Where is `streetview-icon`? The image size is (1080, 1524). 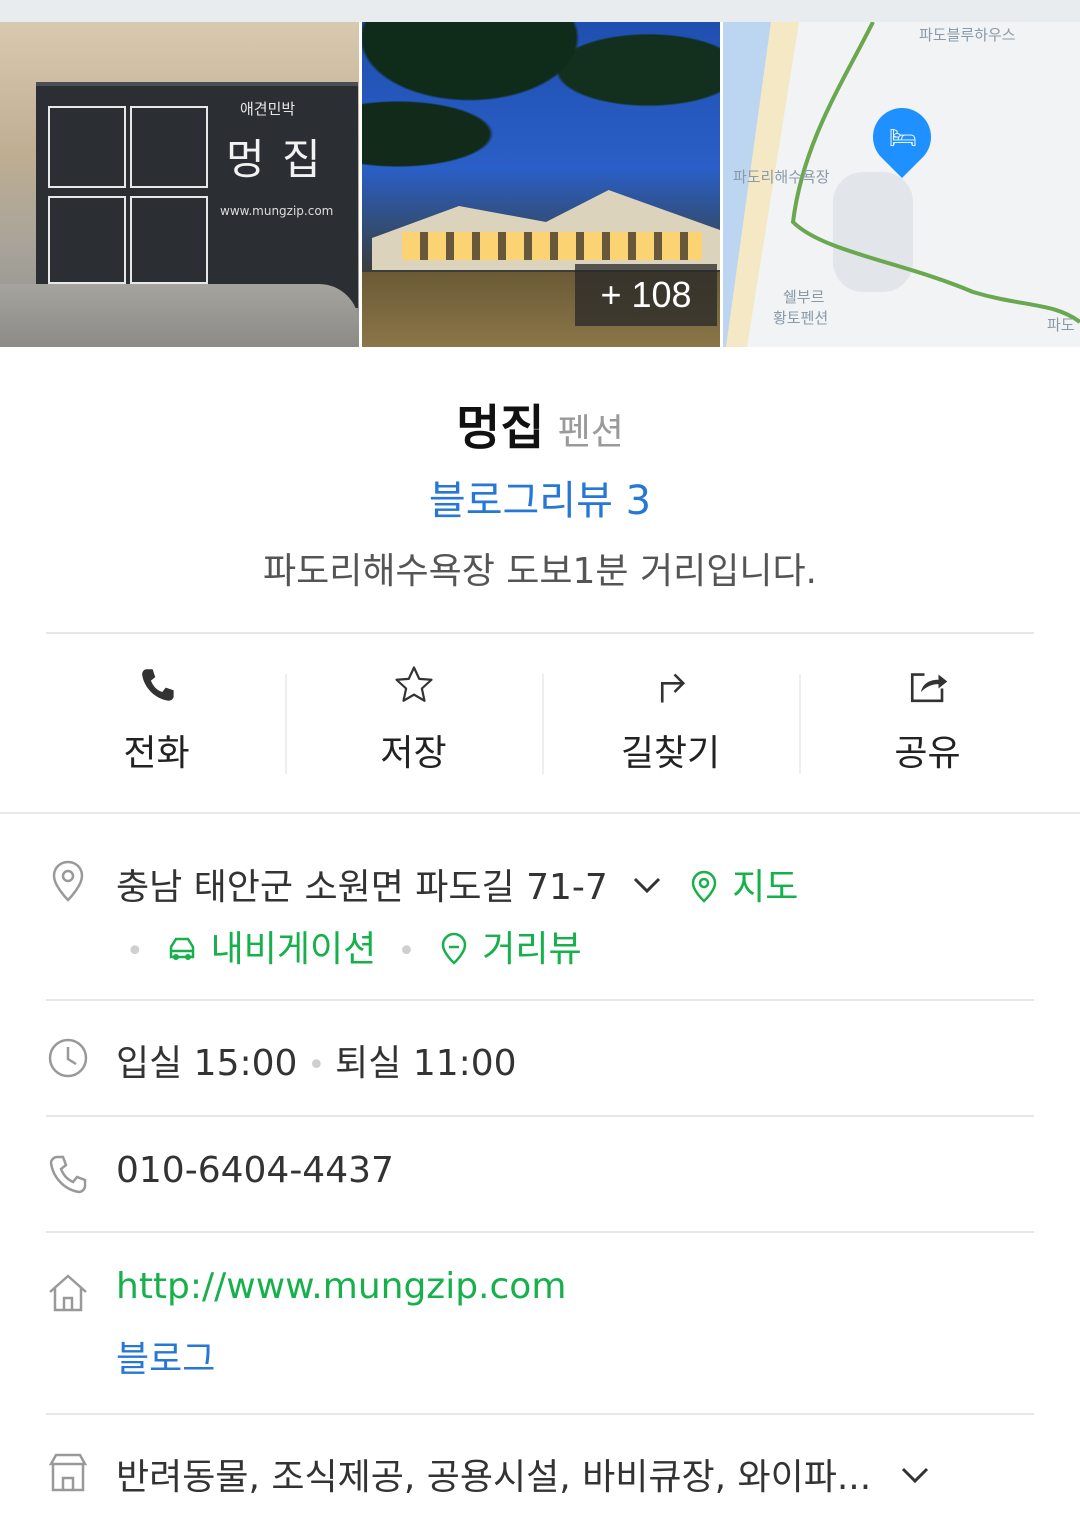
streetview-icon is located at coordinates (454, 948).